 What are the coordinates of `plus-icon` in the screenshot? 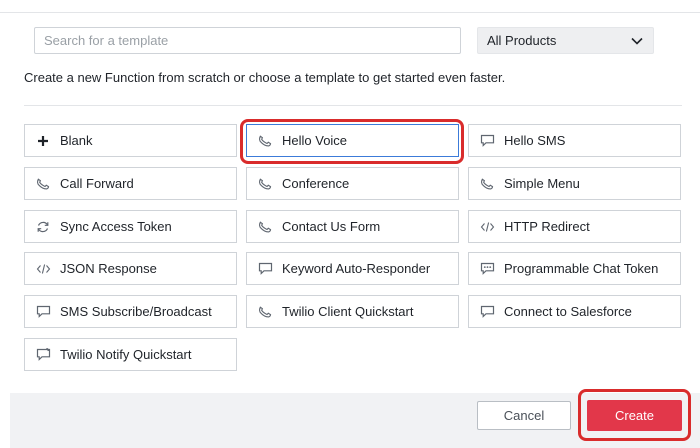 It's located at (43, 141).